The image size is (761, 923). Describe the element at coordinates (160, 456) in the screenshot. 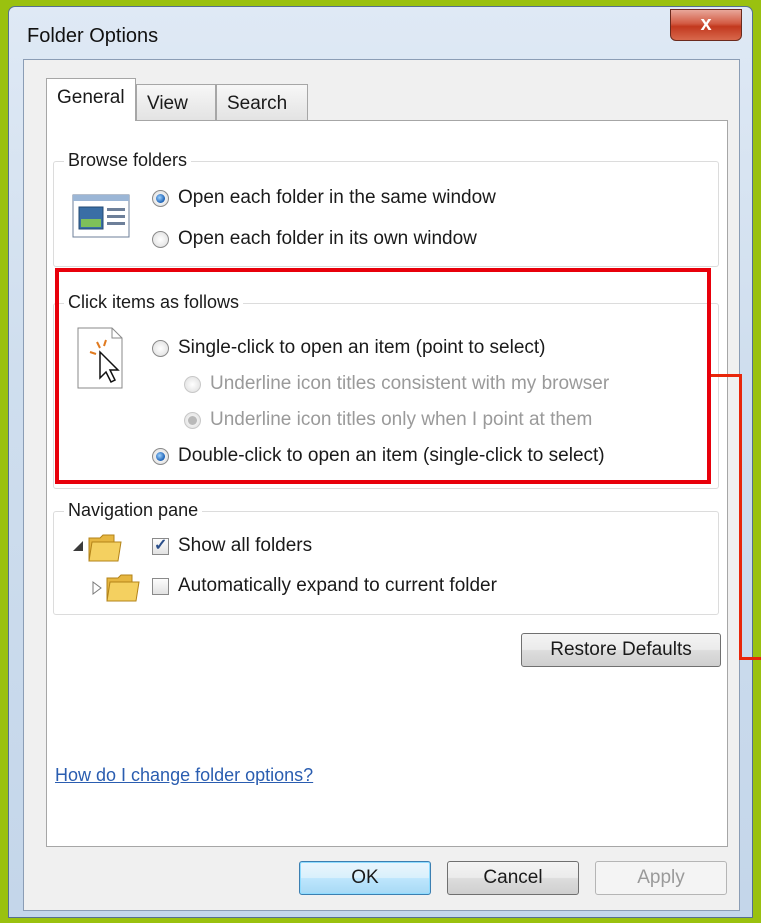

I see `radio-double-click` at that location.